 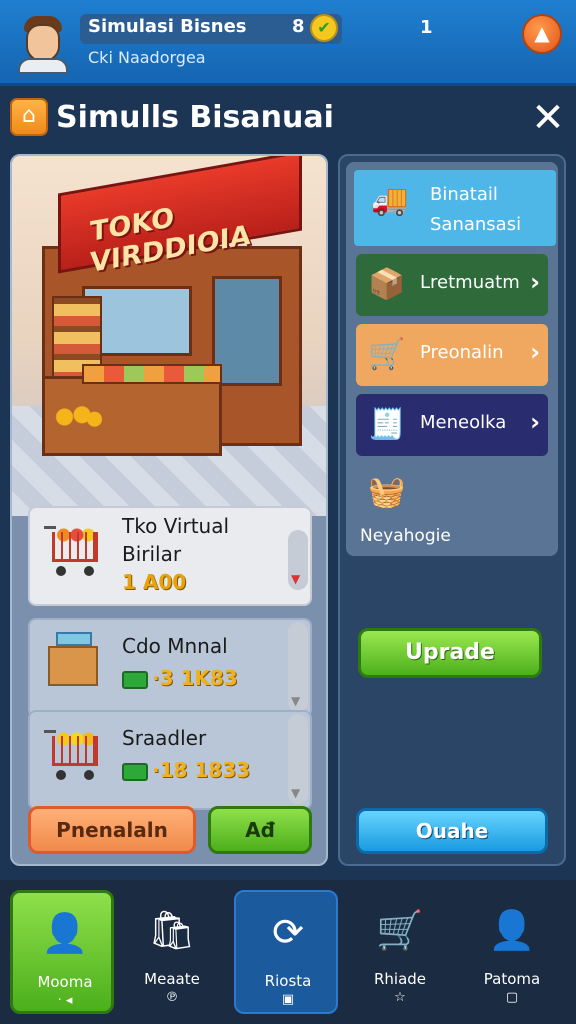 What do you see at coordinates (288, 999) in the screenshot?
I see `nav-sub-icon: ▣` at bounding box center [288, 999].